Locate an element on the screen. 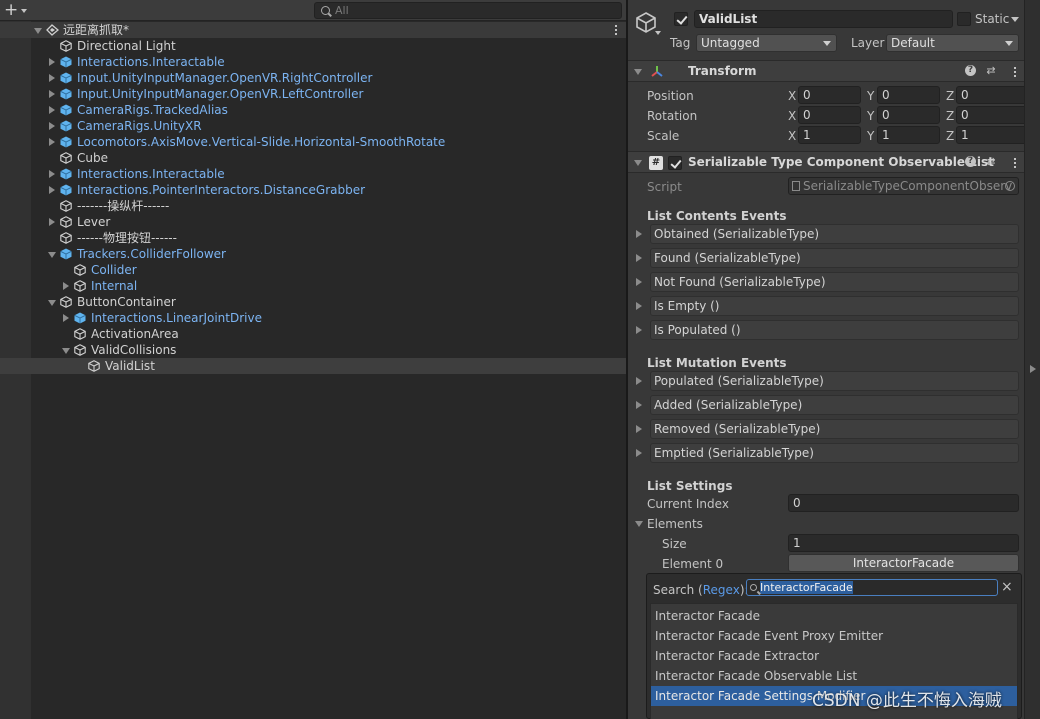 The width and height of the screenshot is (1040, 719). component-enabled-checkbox is located at coordinates (675, 163).